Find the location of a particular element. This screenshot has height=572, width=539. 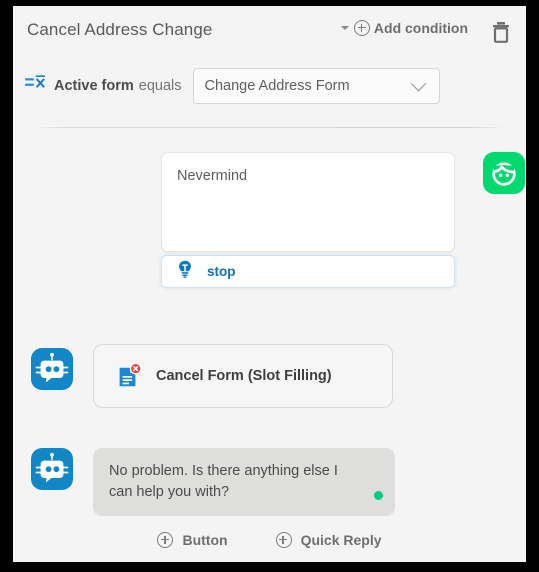

user-avatar-icon is located at coordinates (504, 173).